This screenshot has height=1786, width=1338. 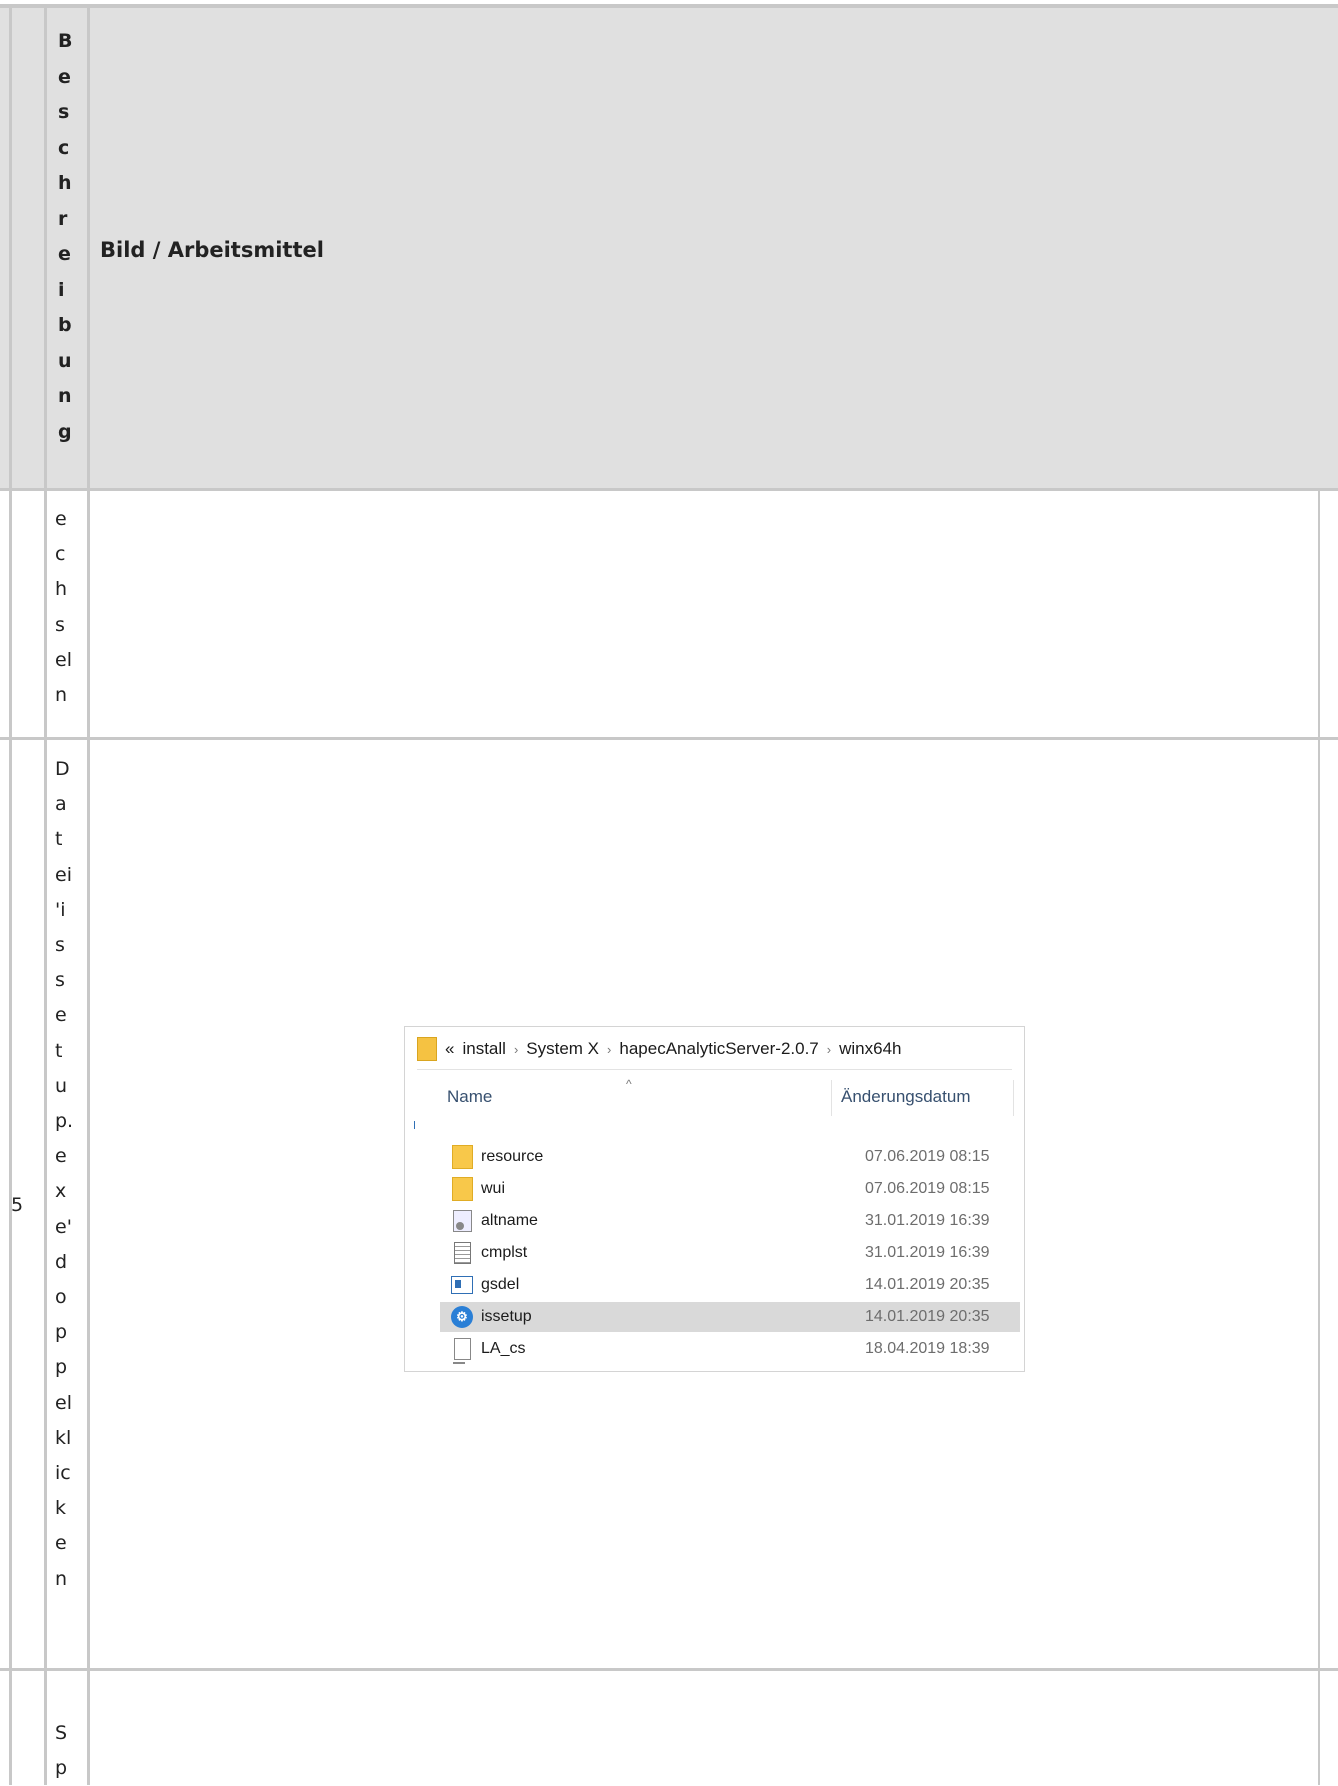 What do you see at coordinates (61, 1733) in the screenshot?
I see `description-fragment: S` at bounding box center [61, 1733].